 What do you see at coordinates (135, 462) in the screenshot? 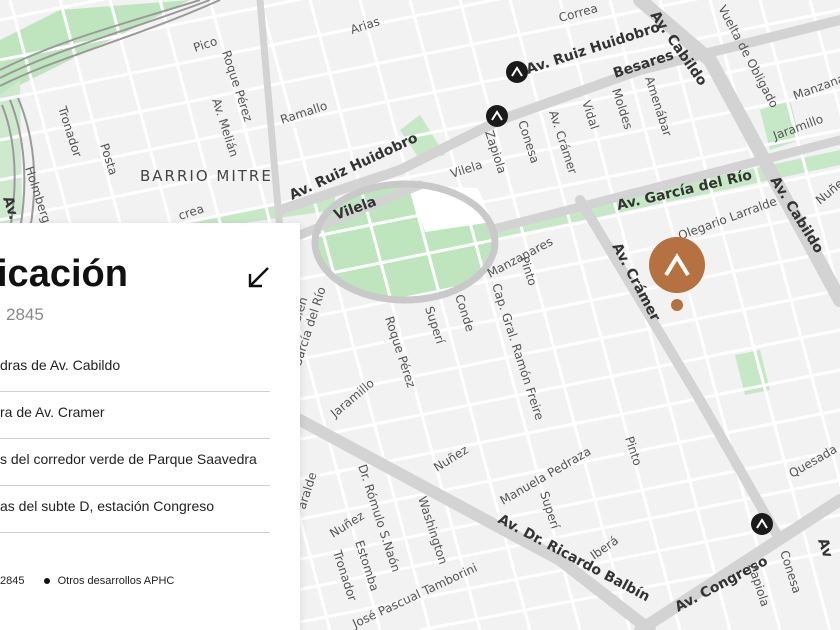
I see `list-item: s del corredor verde de Parque Saavedra` at bounding box center [135, 462].